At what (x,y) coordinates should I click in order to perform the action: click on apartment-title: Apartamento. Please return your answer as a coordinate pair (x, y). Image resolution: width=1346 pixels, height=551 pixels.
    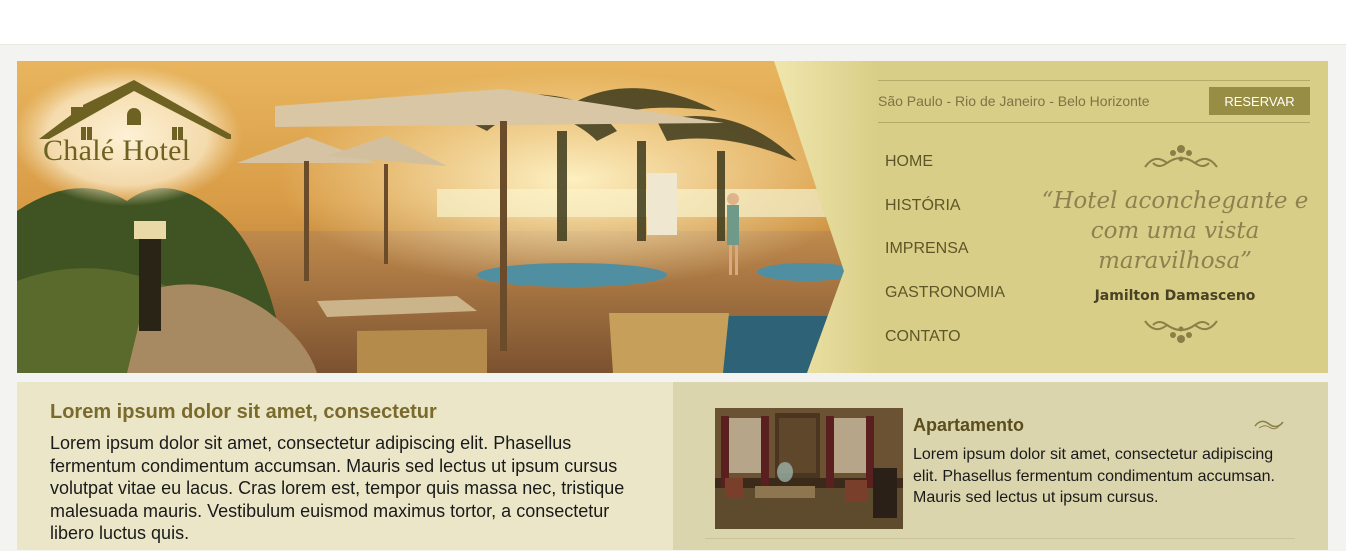
    Looking at the image, I should click on (968, 425).